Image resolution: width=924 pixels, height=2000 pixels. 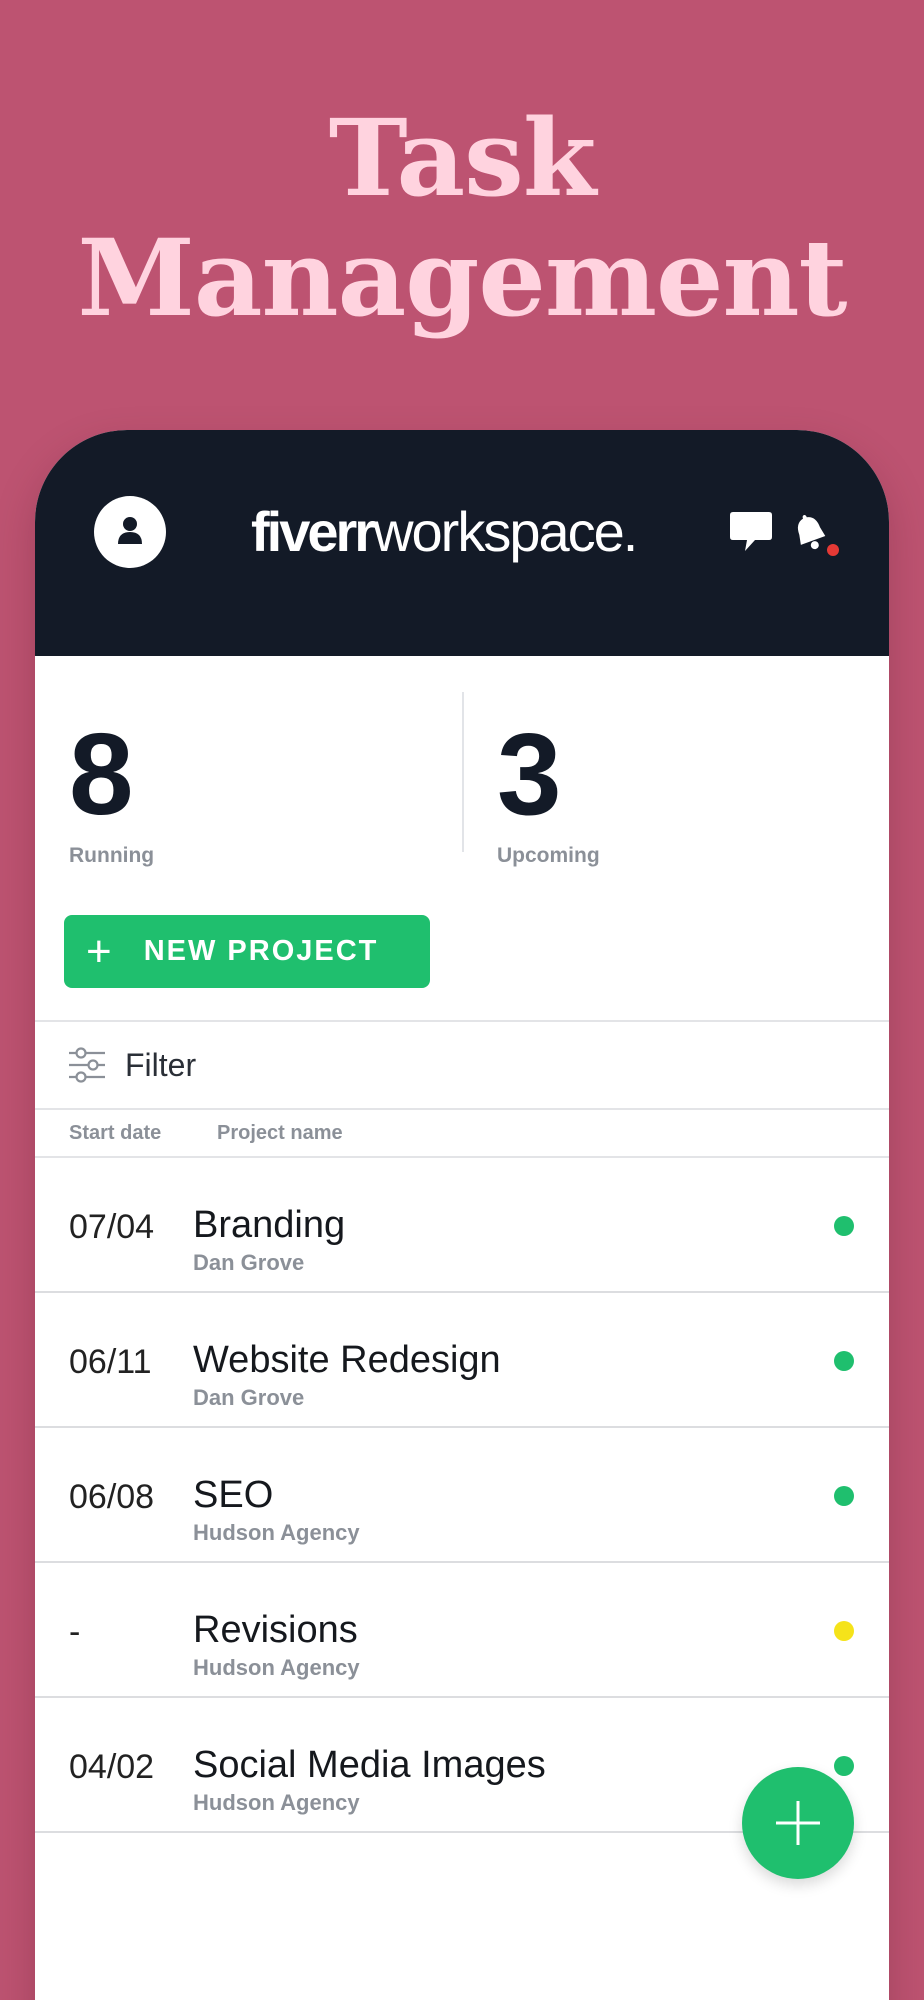 What do you see at coordinates (751, 534) in the screenshot?
I see `chat-bubble-icon` at bounding box center [751, 534].